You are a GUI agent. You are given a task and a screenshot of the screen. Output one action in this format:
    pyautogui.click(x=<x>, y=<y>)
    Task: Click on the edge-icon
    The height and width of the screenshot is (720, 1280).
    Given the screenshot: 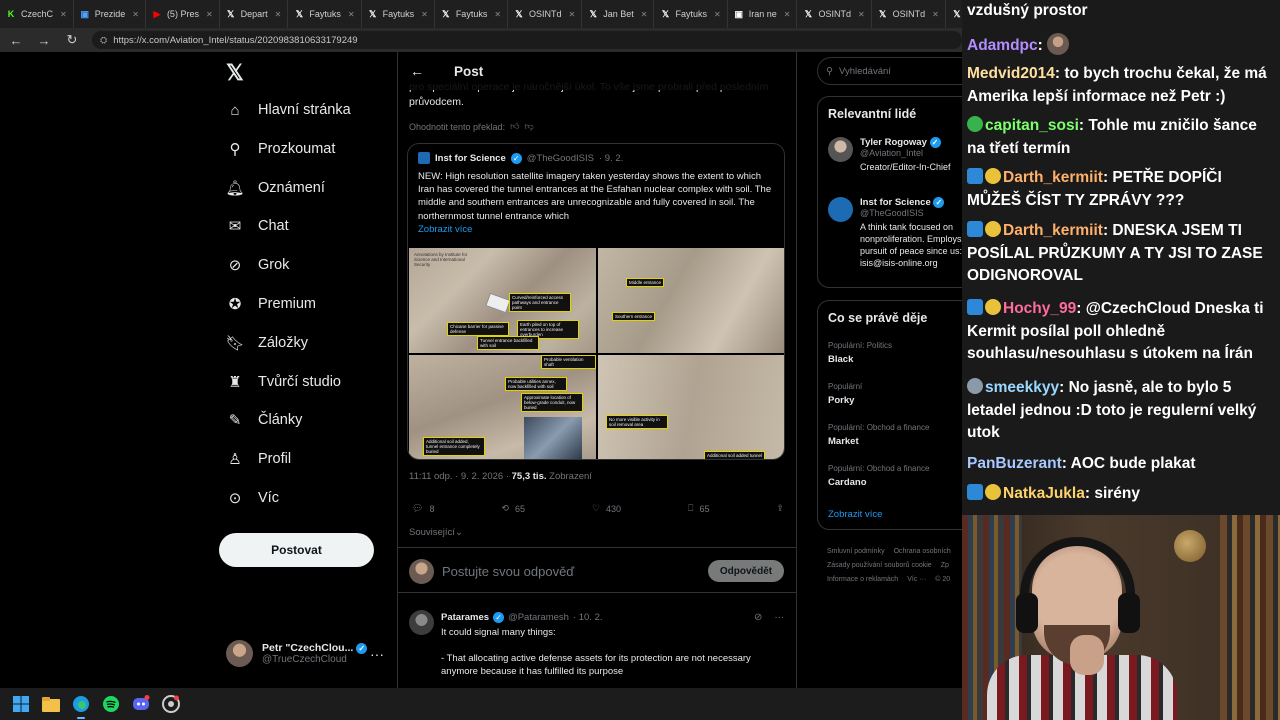 What is the action you would take?
    pyautogui.click(x=81, y=706)
    